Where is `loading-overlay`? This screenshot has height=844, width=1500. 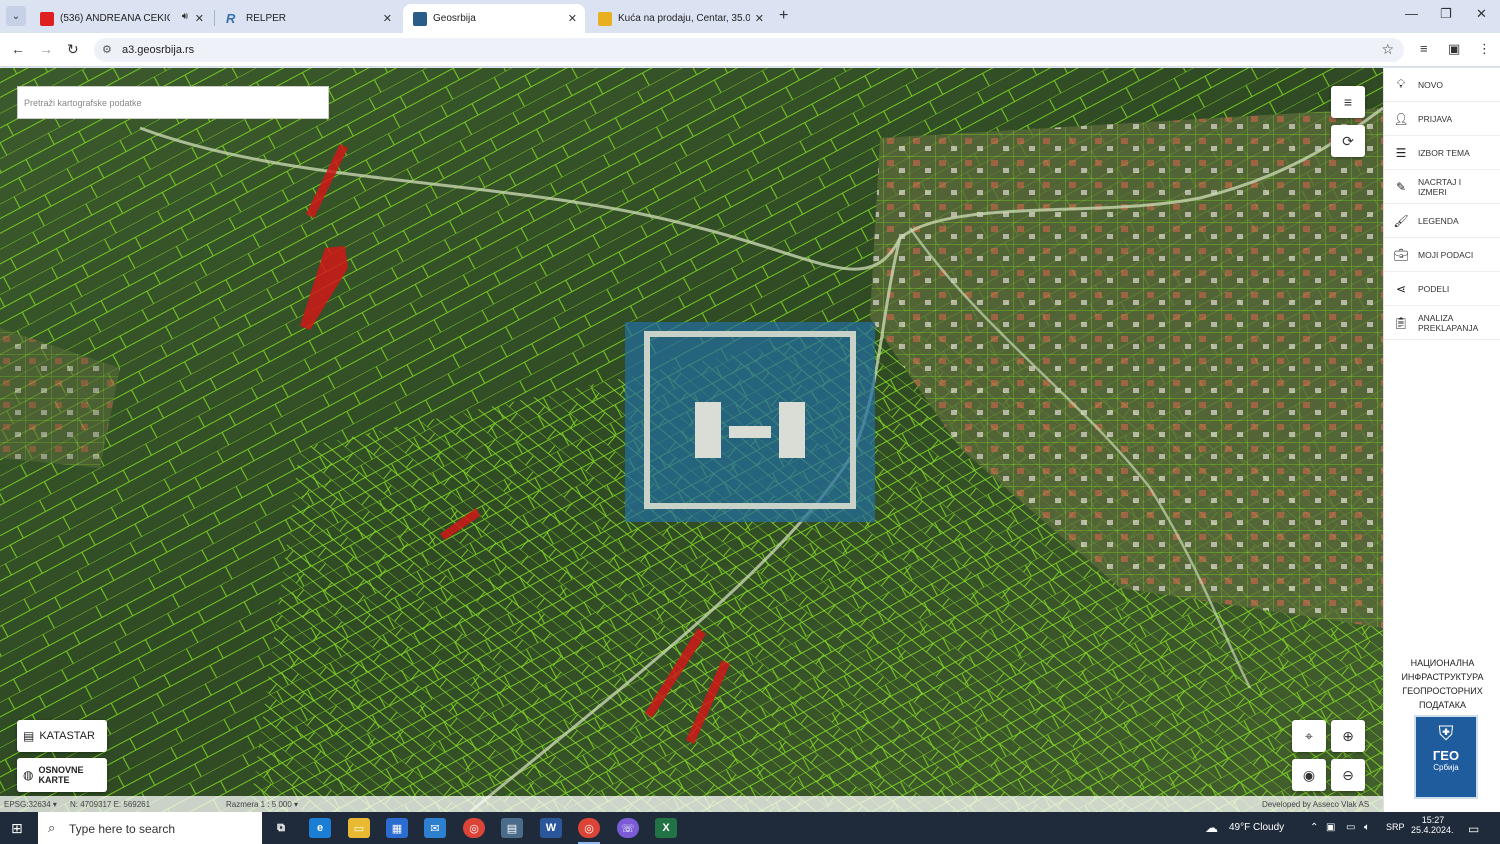
loading-overlay is located at coordinates (750, 422).